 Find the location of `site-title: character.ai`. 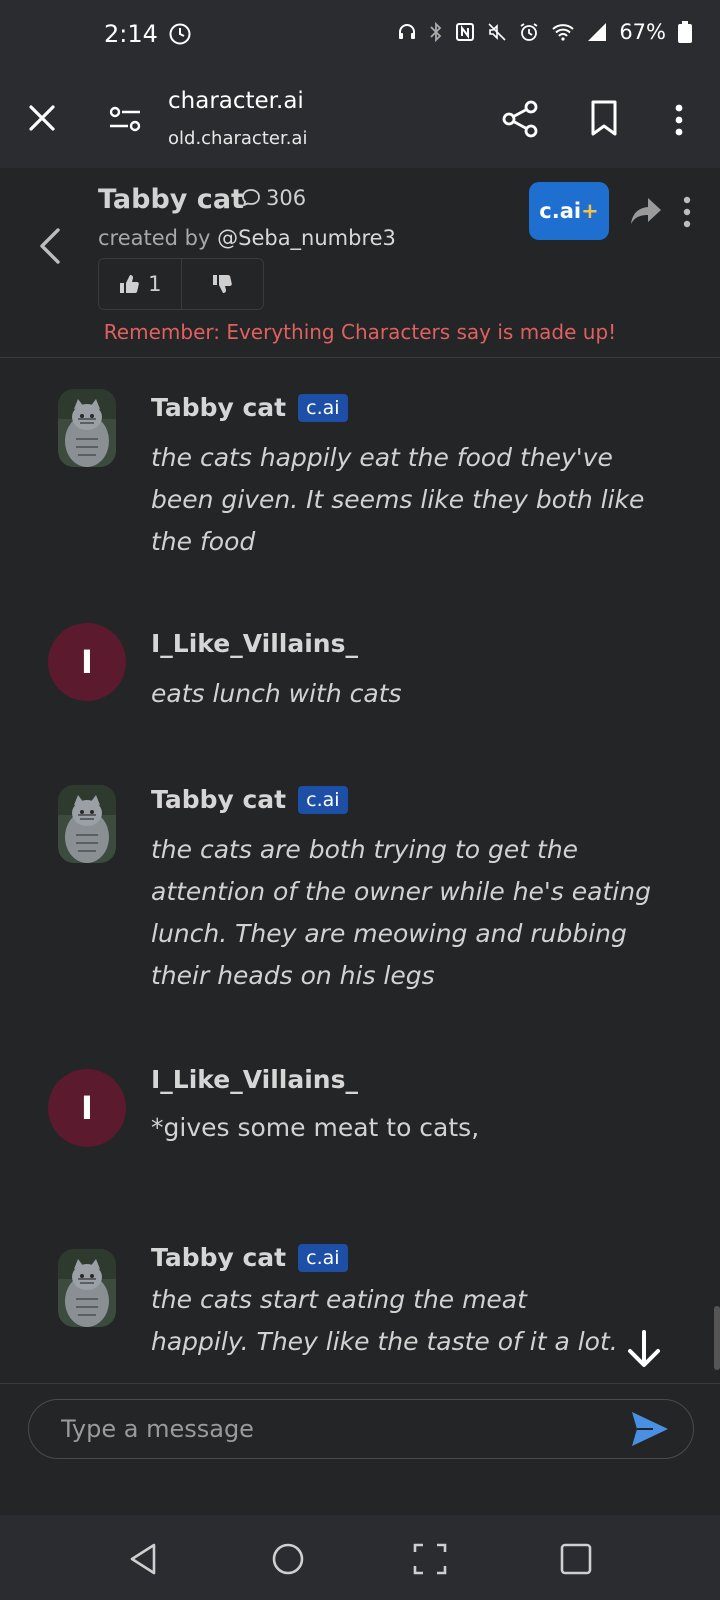

site-title: character.ai is located at coordinates (236, 101).